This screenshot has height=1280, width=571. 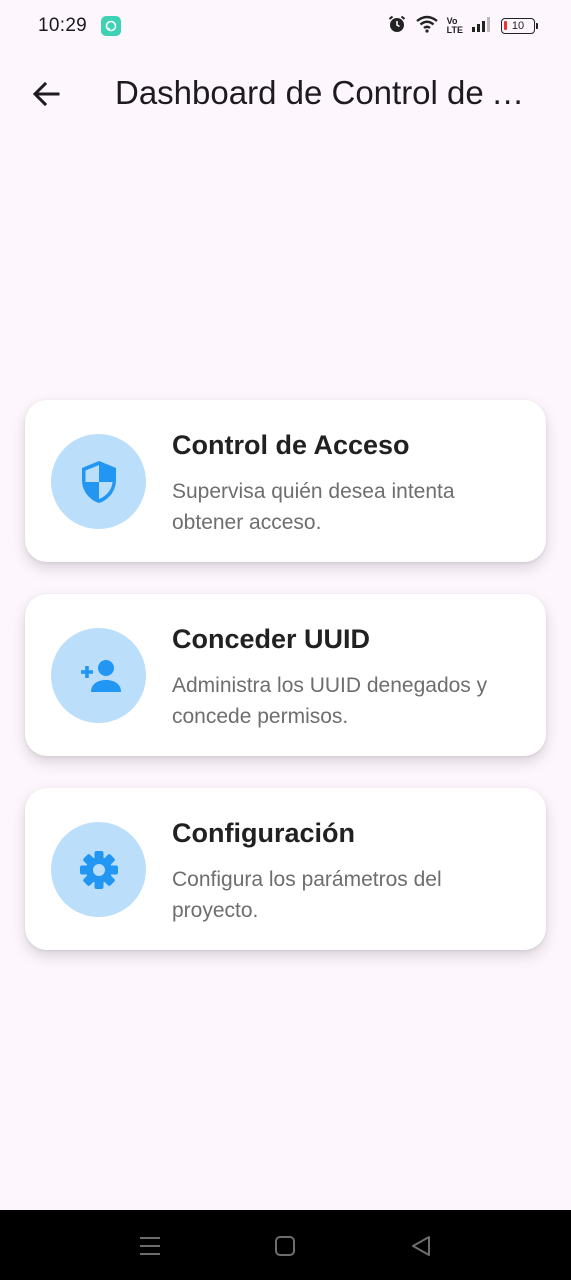 I want to click on system-nav-bar, so click(x=285, y=1245).